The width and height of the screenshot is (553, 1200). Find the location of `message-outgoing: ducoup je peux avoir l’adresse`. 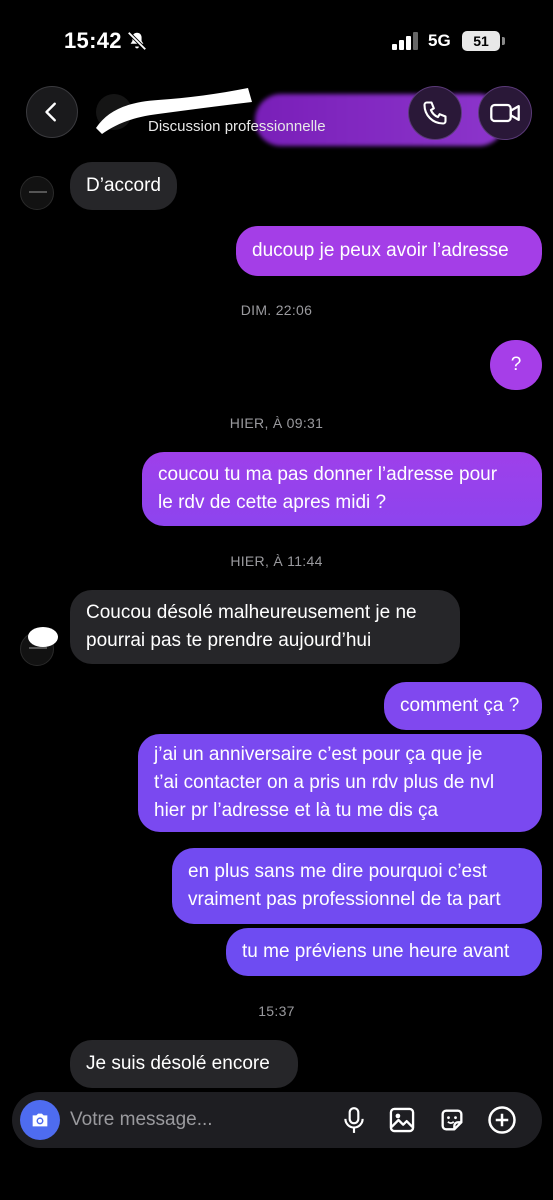

message-outgoing: ducoup je peux avoir l’adresse is located at coordinates (389, 251).